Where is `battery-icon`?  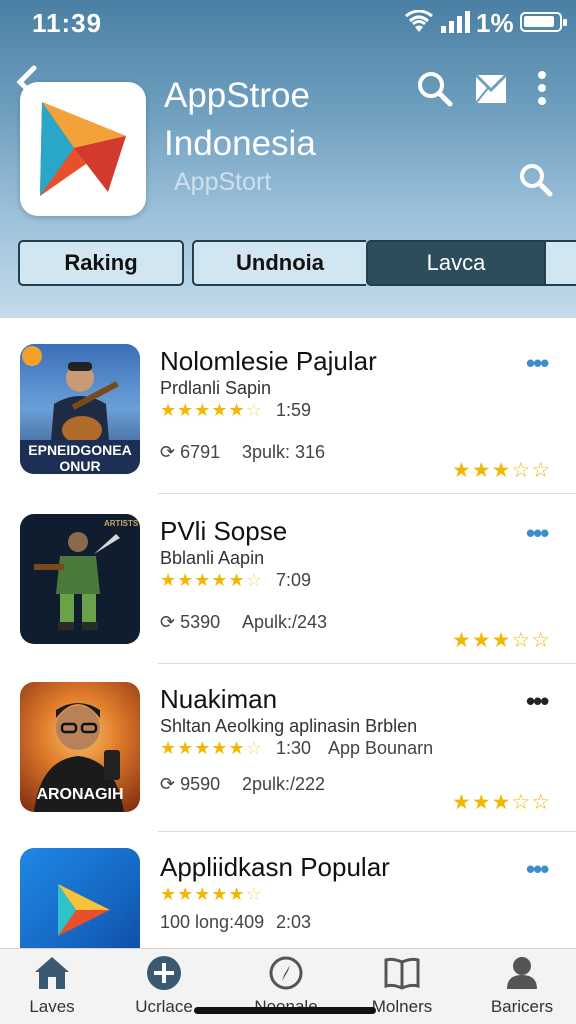
battery-icon is located at coordinates (543, 22).